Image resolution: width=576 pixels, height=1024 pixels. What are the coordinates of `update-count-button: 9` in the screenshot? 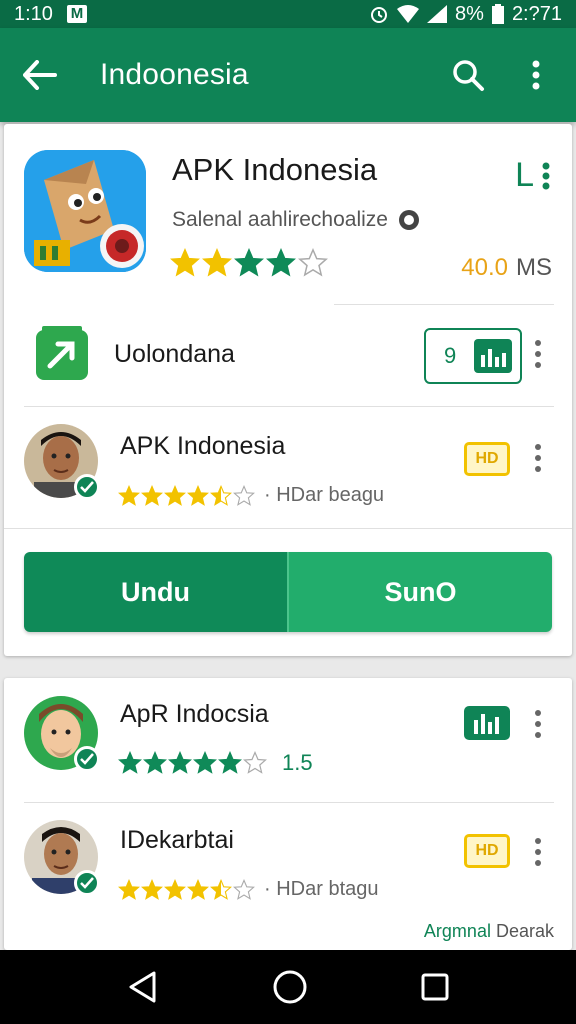 It's located at (473, 356).